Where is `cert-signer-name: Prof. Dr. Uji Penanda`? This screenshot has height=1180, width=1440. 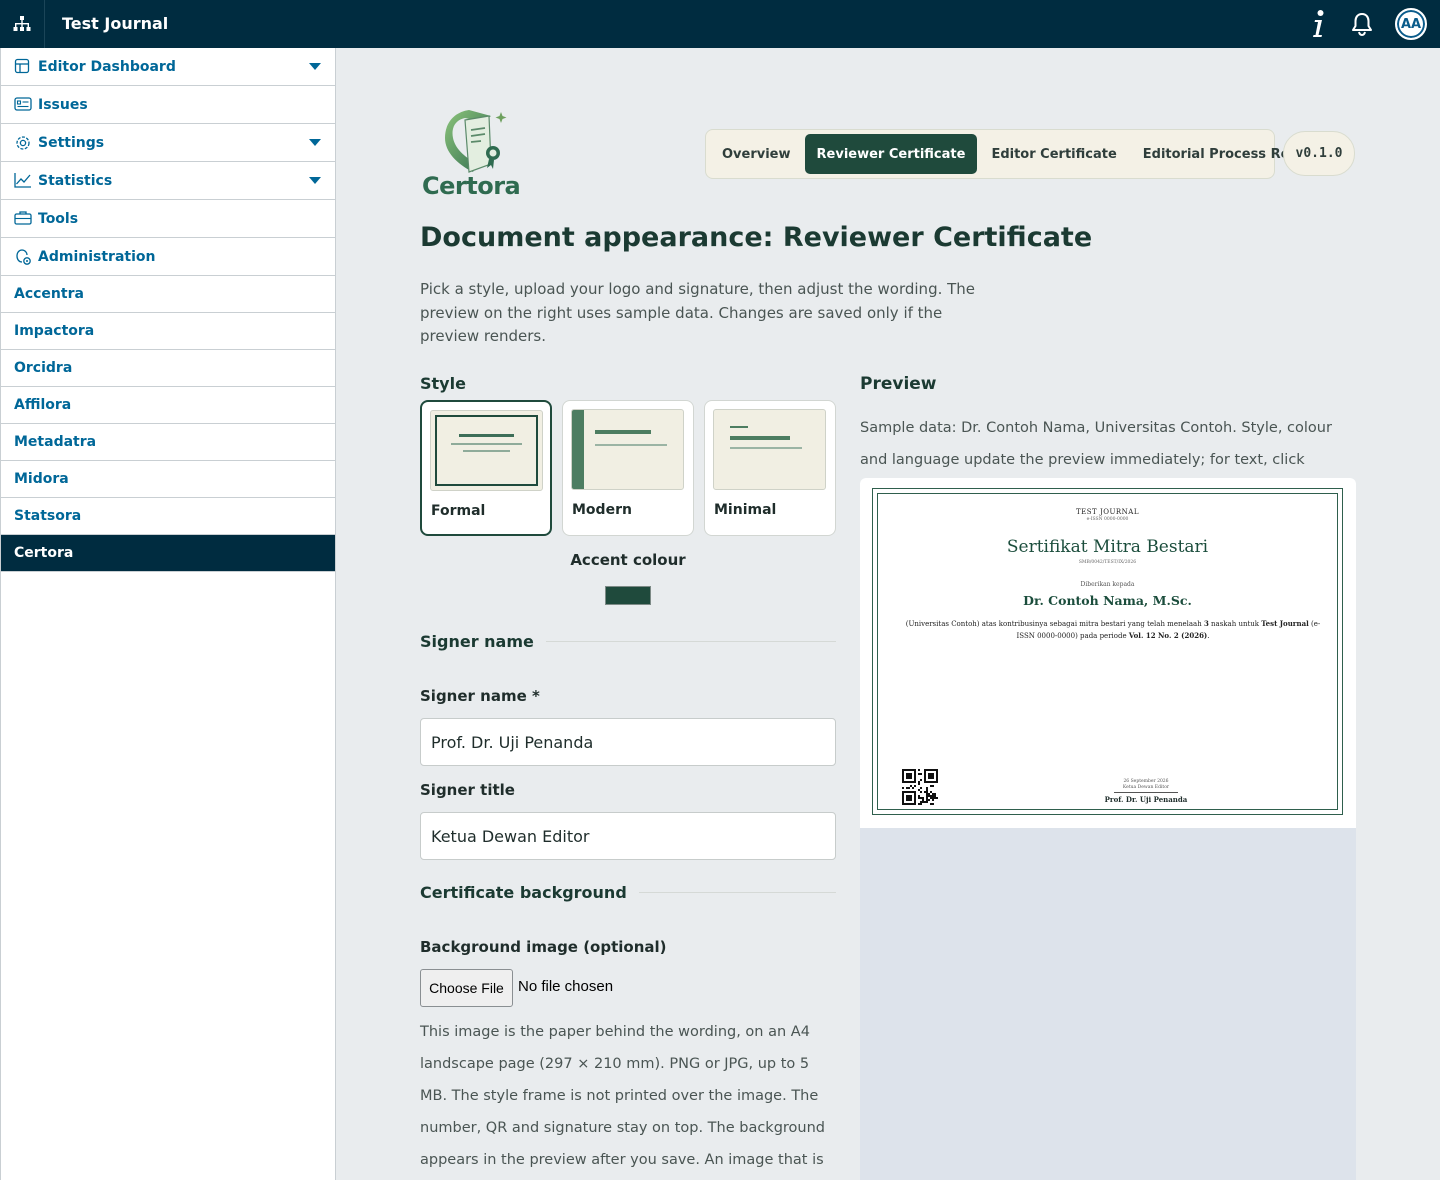
cert-signer-name: Prof. Dr. Uji Penanda is located at coordinates (1146, 799).